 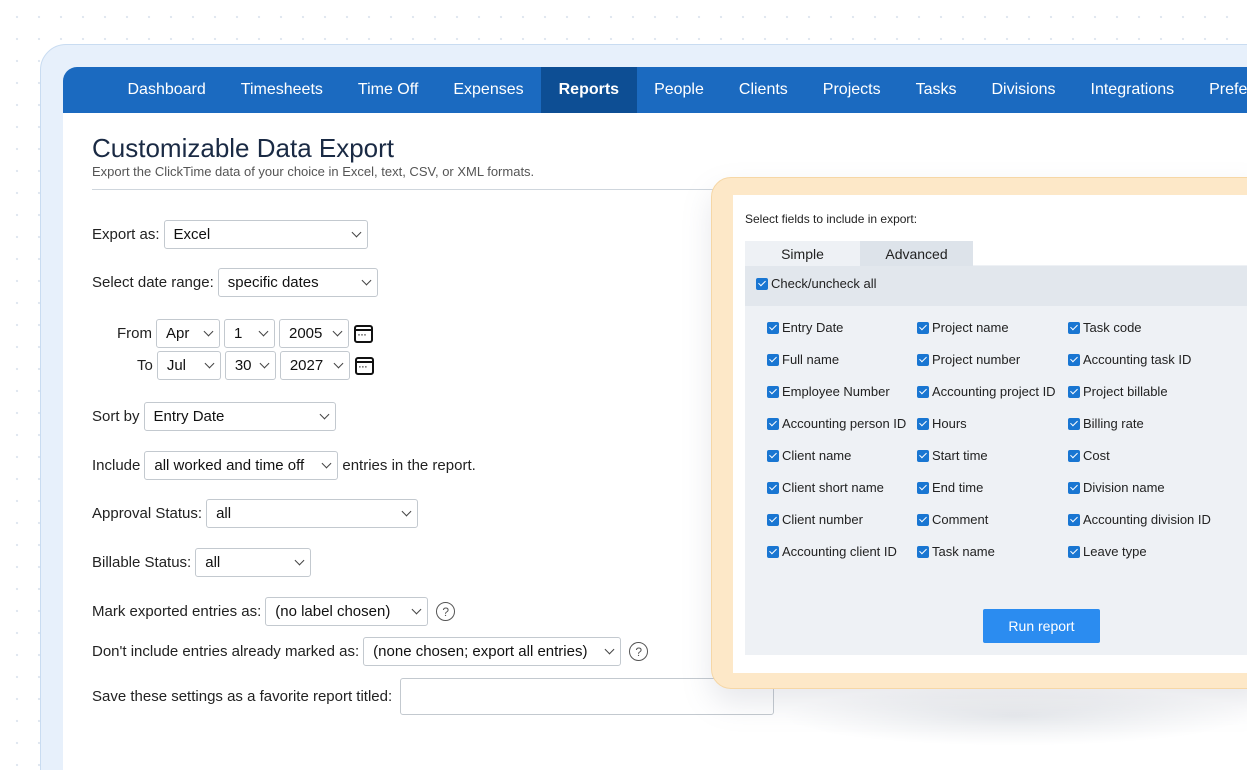 What do you see at coordinates (805, 327) in the screenshot?
I see `field-checkbox: Entry Date` at bounding box center [805, 327].